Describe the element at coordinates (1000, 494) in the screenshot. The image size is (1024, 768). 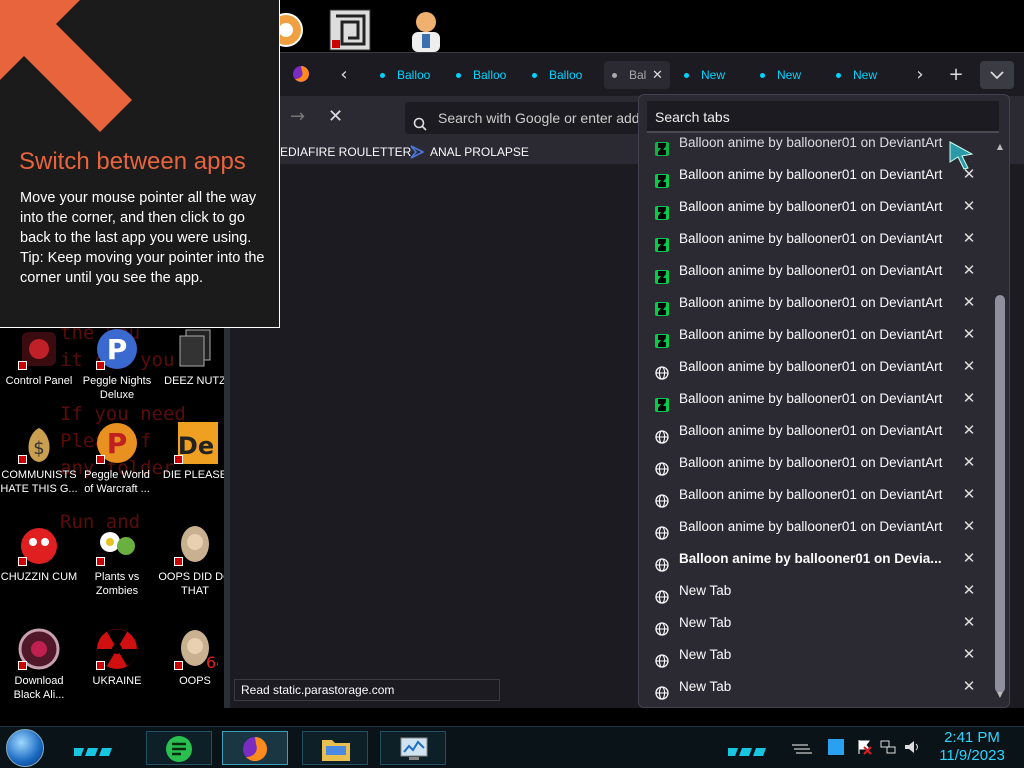
I see `scrollbar-thumb` at that location.